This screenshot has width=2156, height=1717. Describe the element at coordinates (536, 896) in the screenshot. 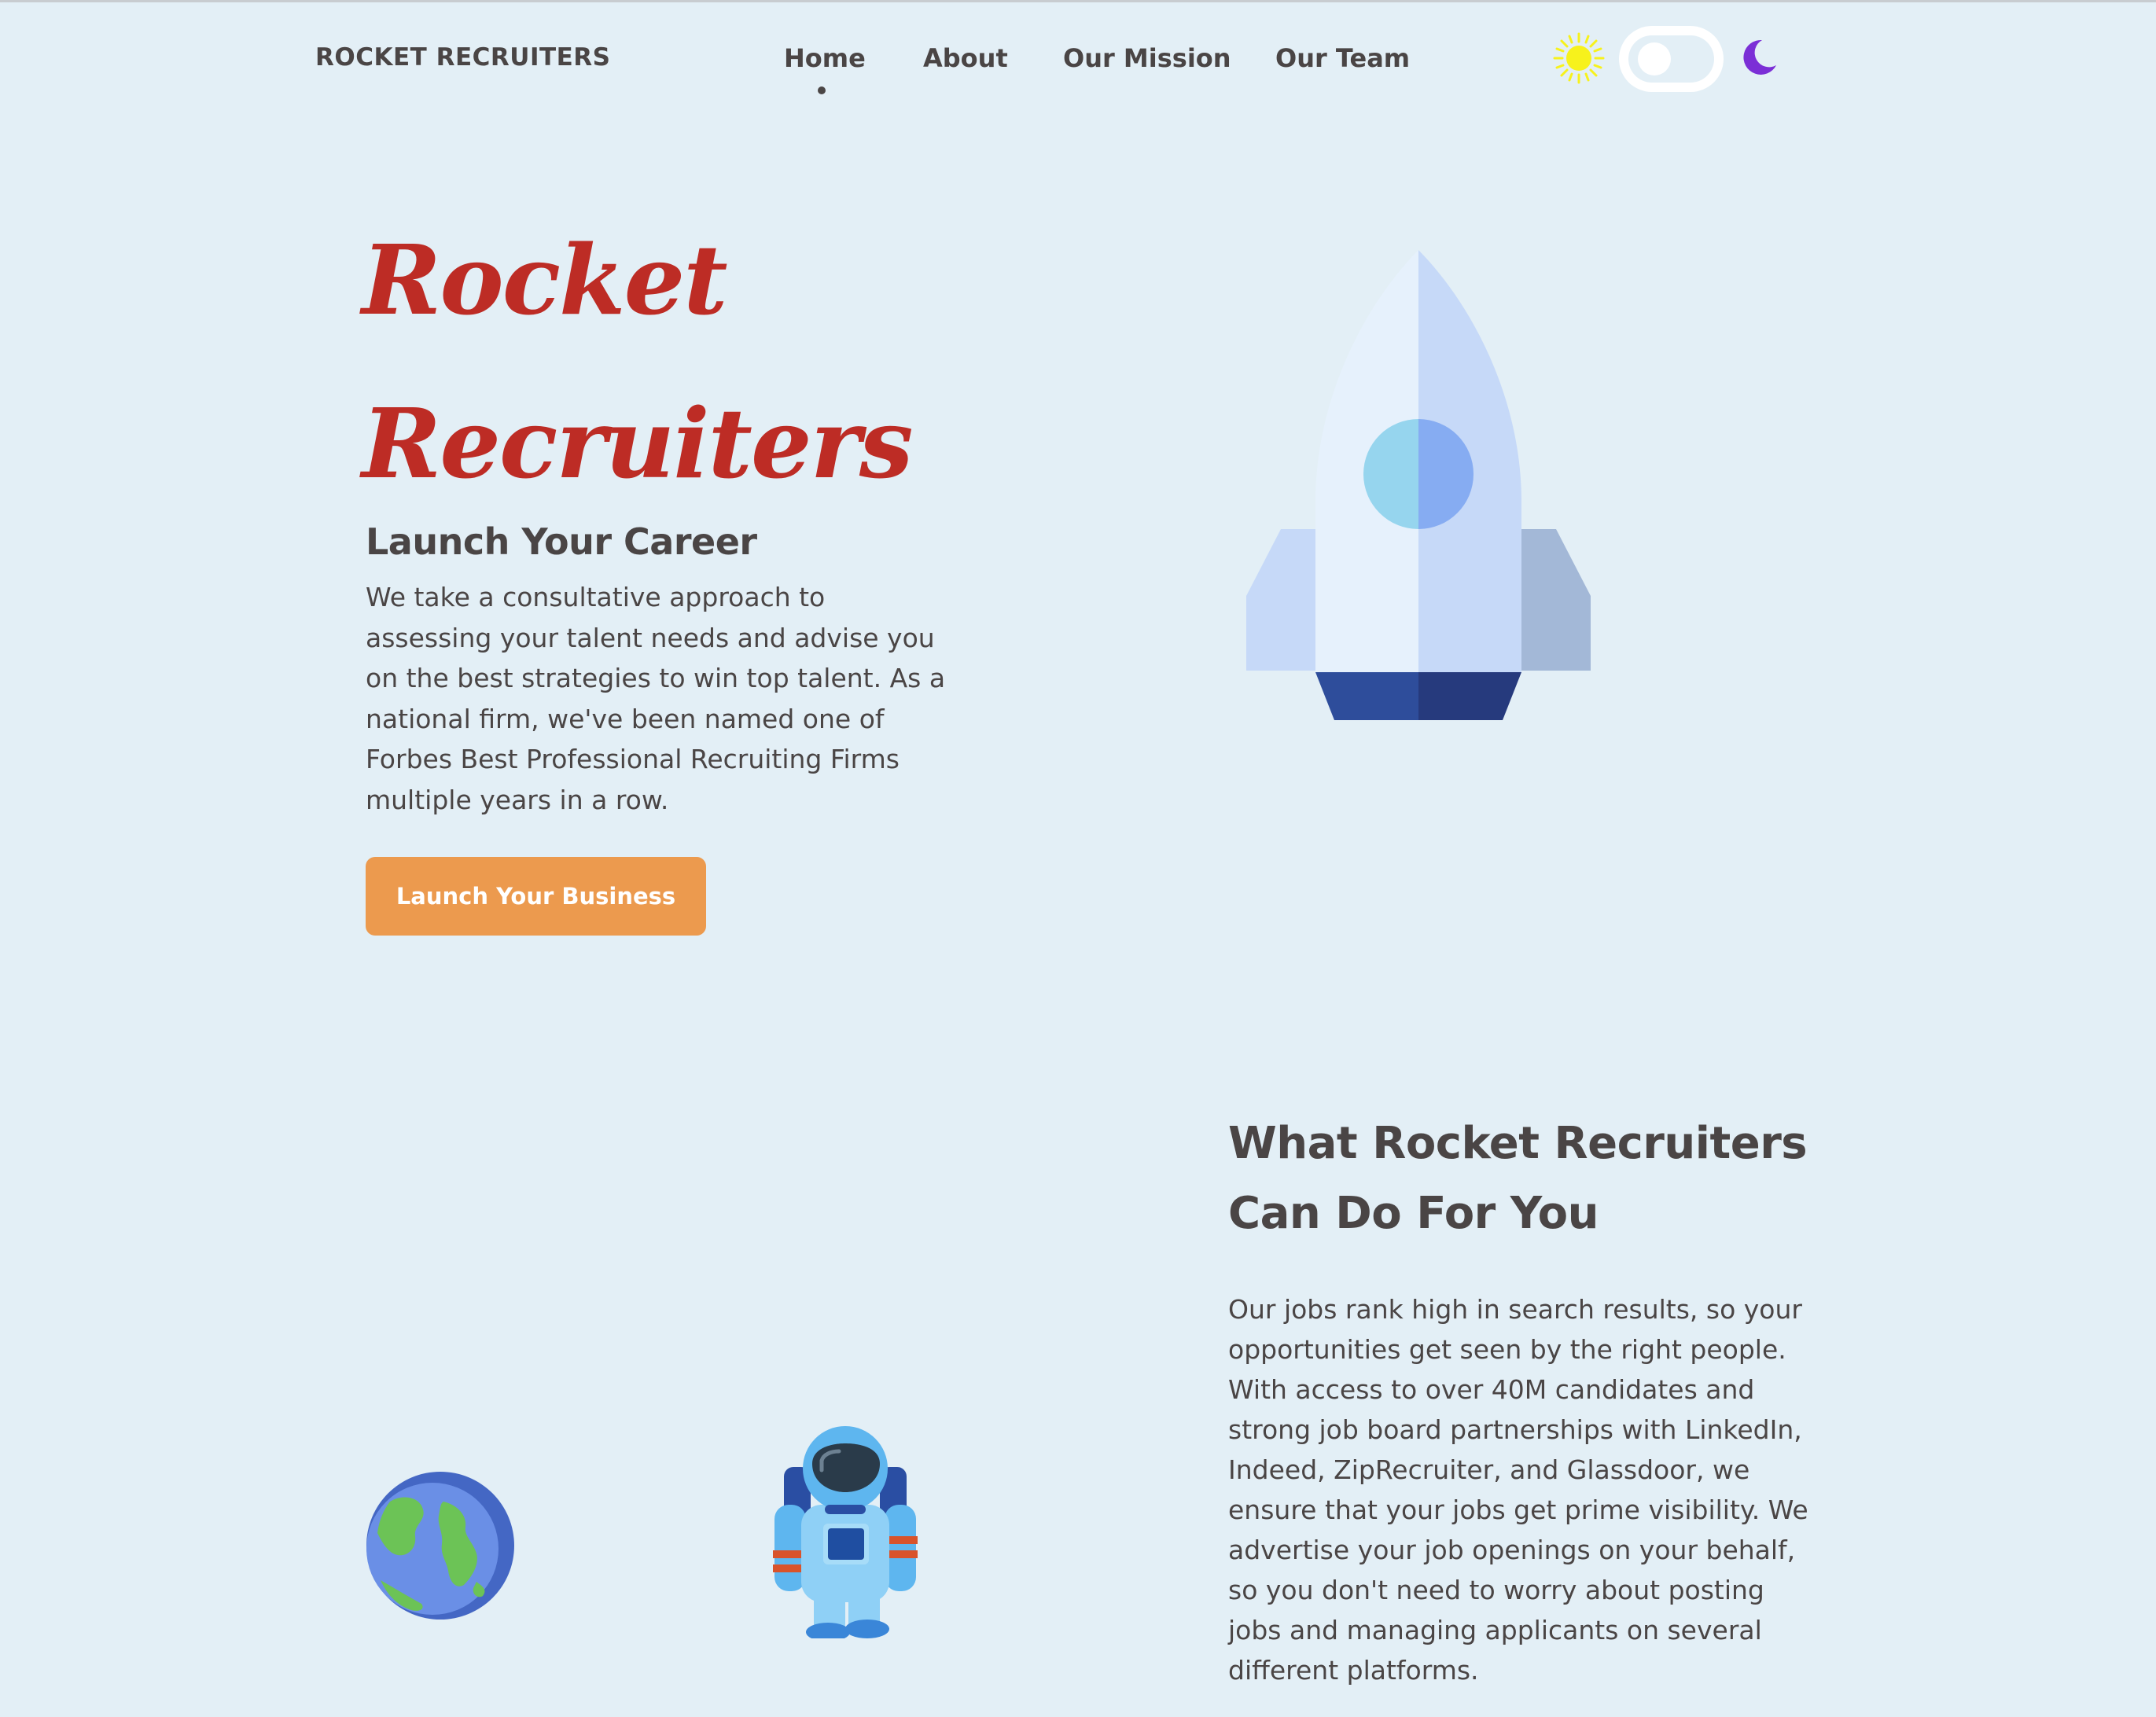

I see `launch-your-business-button: Launch Your Business` at that location.